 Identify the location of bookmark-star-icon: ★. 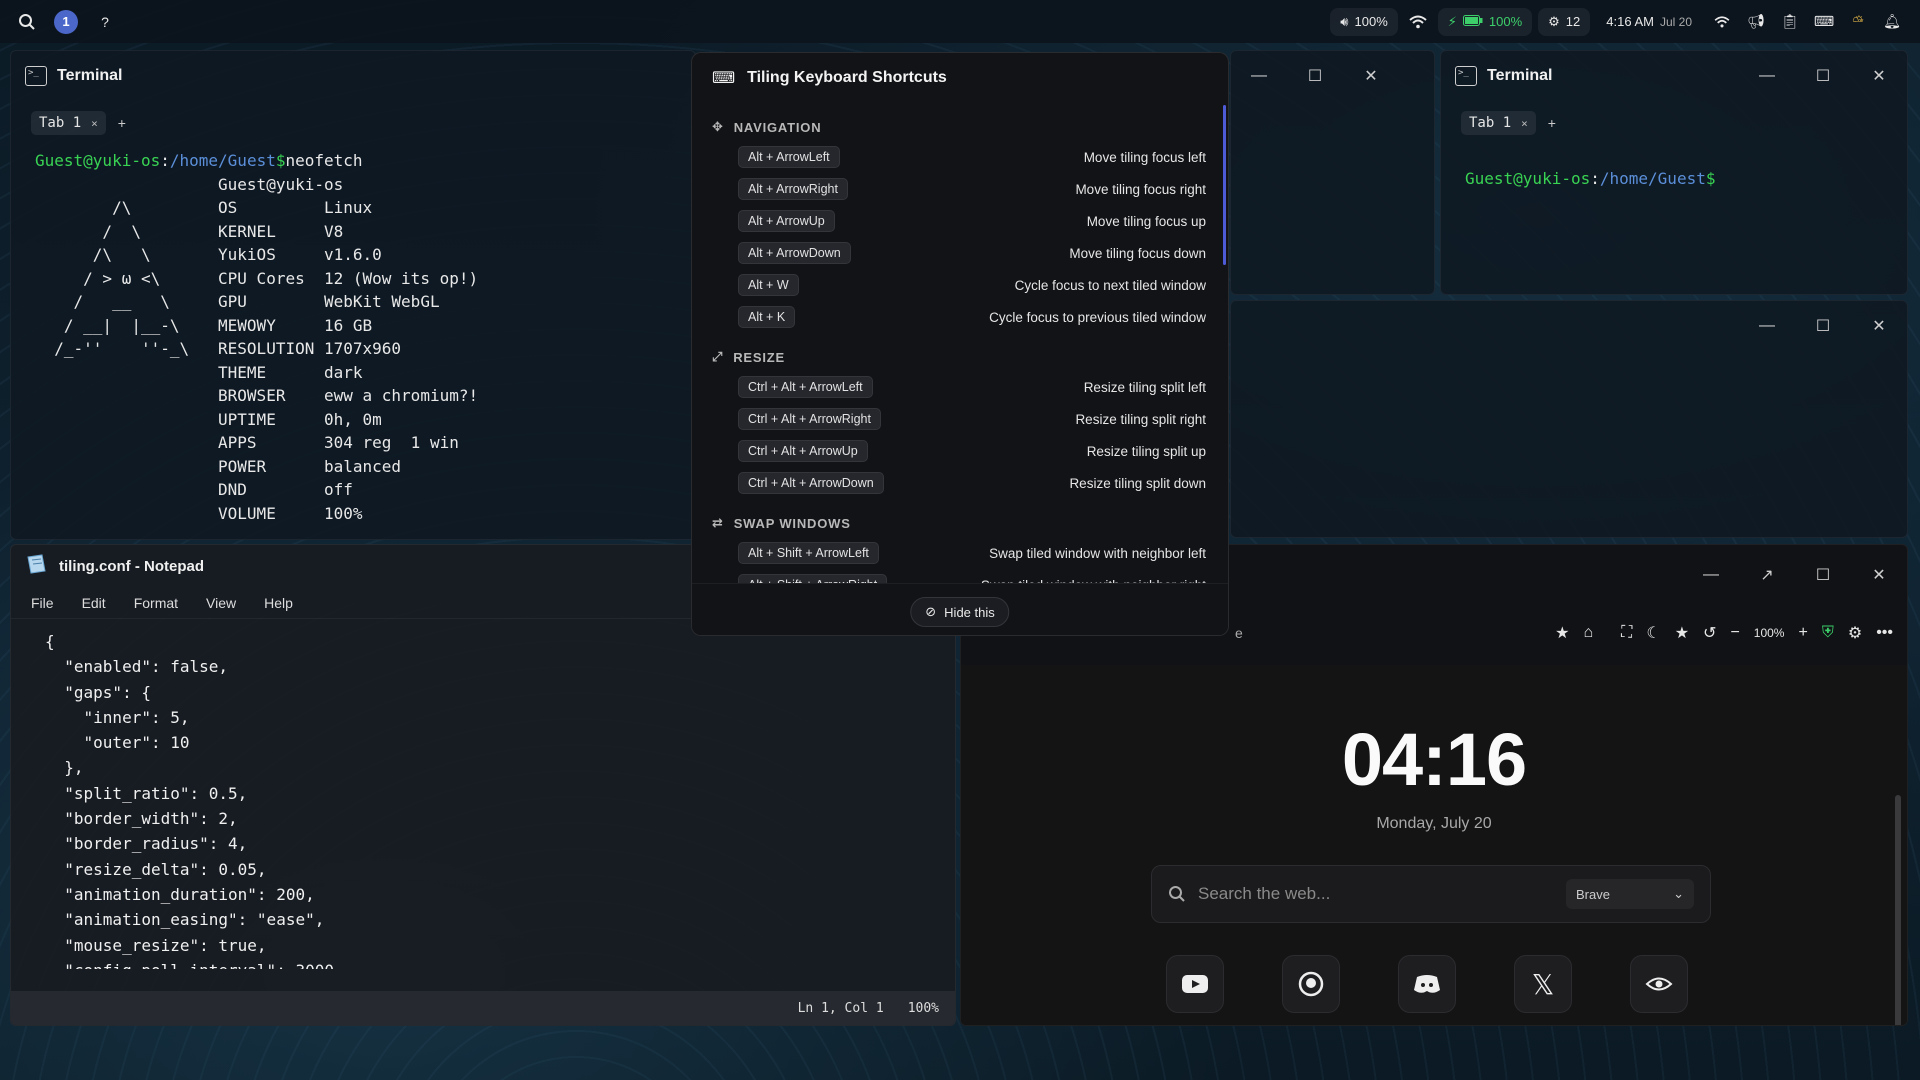
(1562, 633).